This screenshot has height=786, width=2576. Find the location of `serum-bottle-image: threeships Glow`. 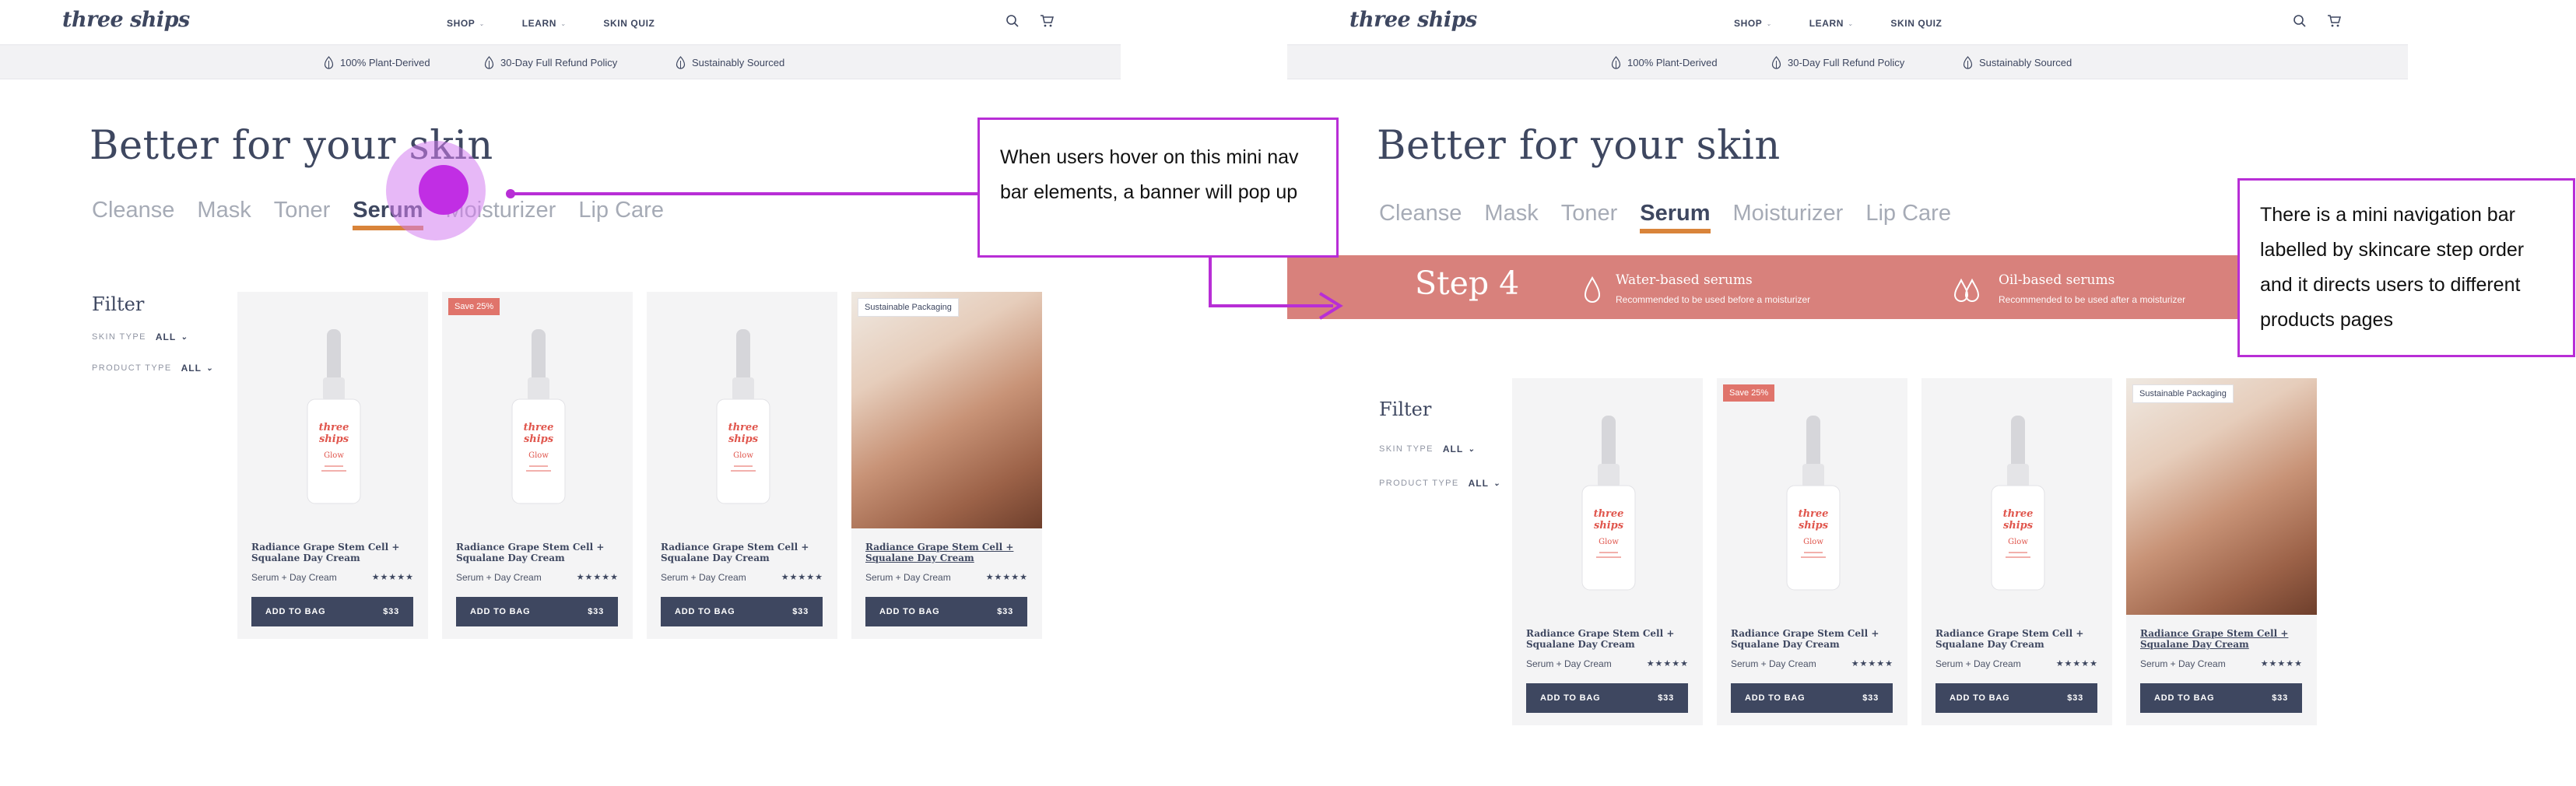

serum-bottle-image: threeships Glow is located at coordinates (2018, 504).